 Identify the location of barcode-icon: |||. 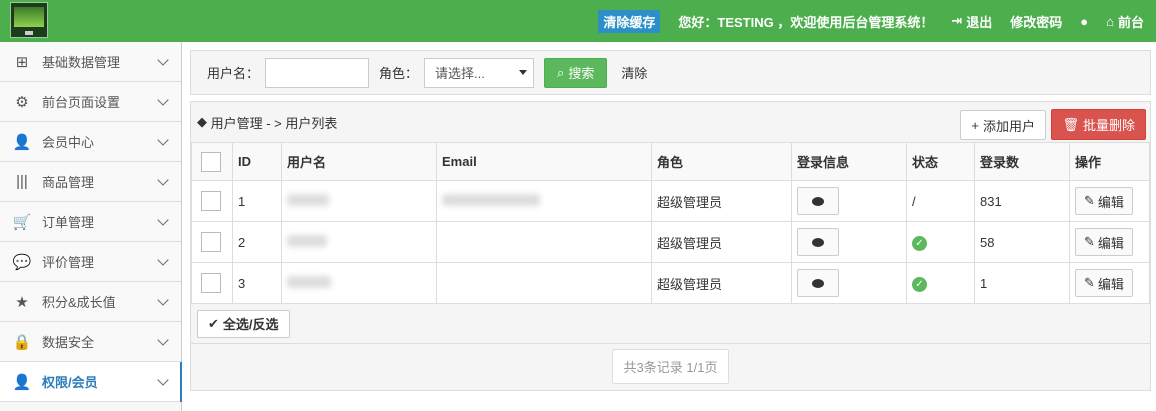
(22, 181).